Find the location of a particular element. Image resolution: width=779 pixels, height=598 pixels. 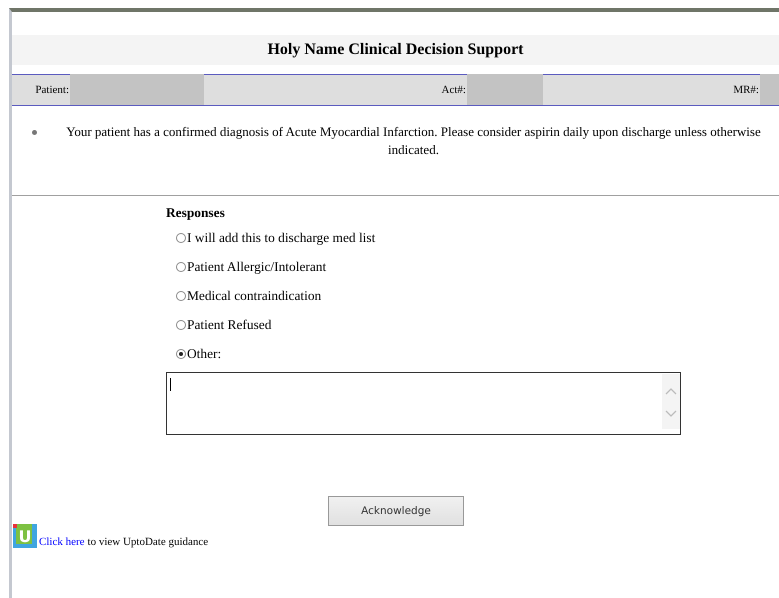

radio-option: Other: is located at coordinates (477, 354).